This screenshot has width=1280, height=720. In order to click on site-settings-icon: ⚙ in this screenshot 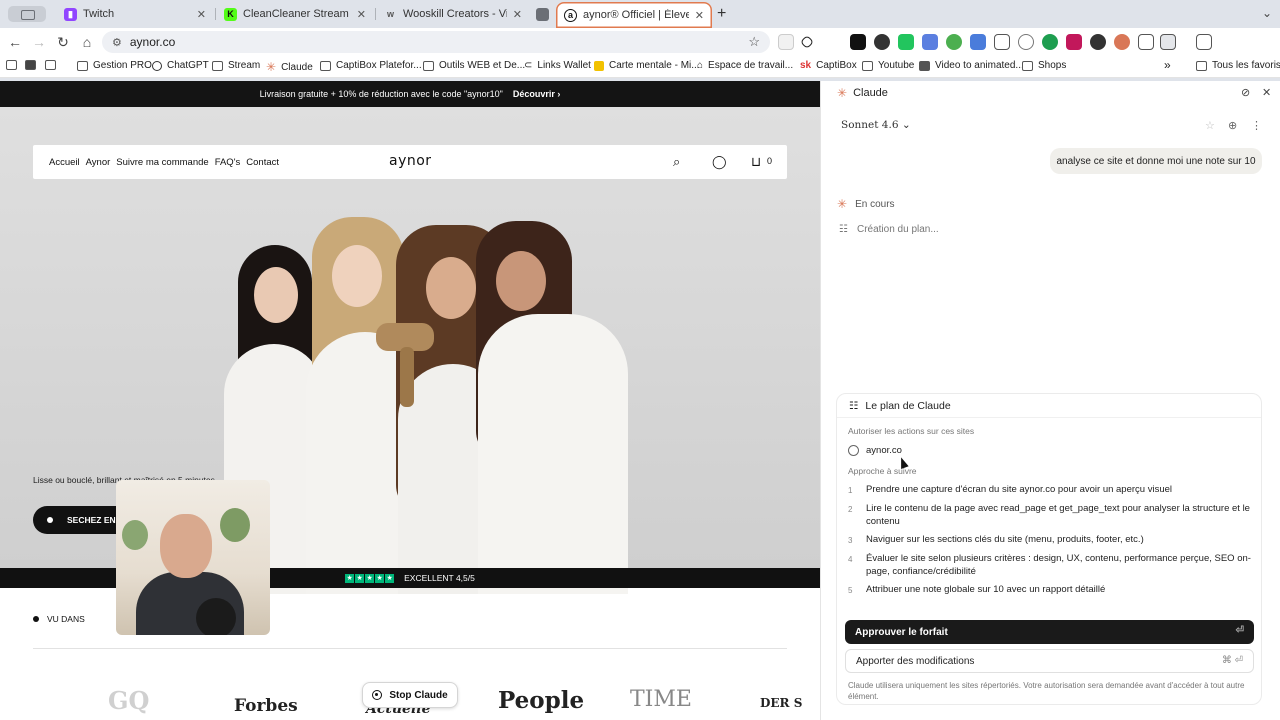, I will do `click(117, 42)`.